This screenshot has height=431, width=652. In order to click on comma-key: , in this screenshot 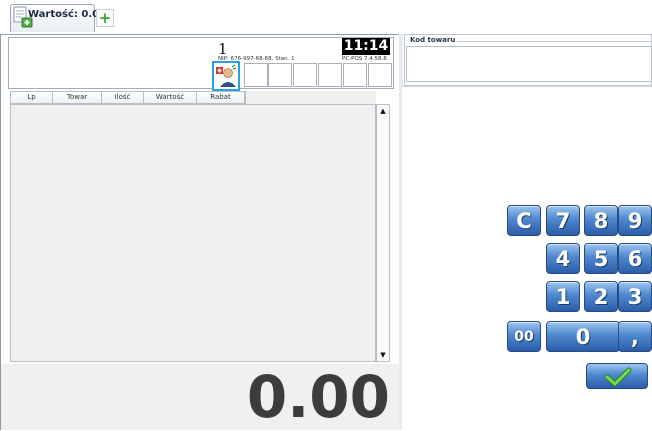, I will do `click(635, 336)`.